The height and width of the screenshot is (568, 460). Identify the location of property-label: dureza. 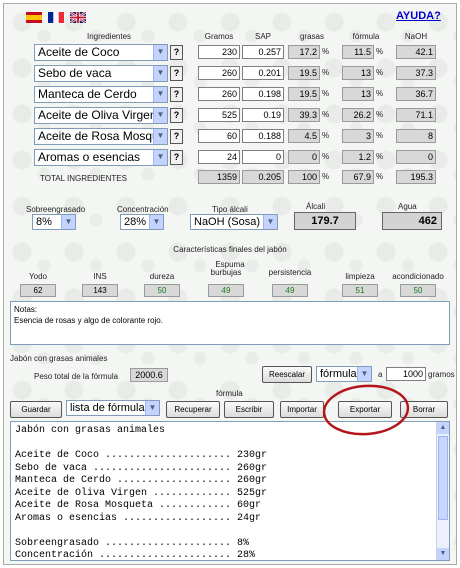
(162, 276).